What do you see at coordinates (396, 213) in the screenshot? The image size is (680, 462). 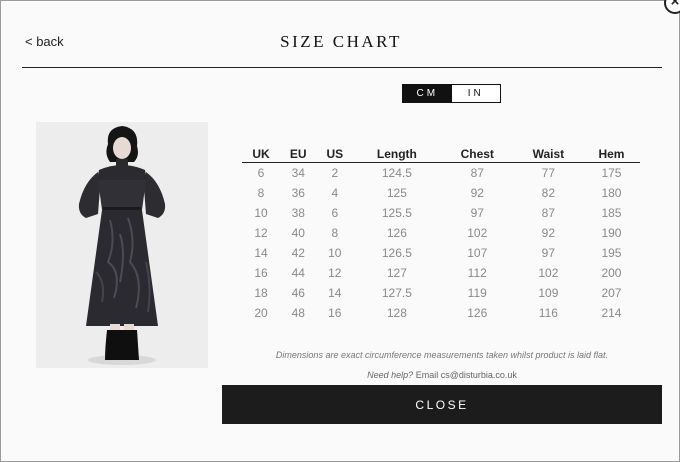 I see `table-cell: 125.5` at bounding box center [396, 213].